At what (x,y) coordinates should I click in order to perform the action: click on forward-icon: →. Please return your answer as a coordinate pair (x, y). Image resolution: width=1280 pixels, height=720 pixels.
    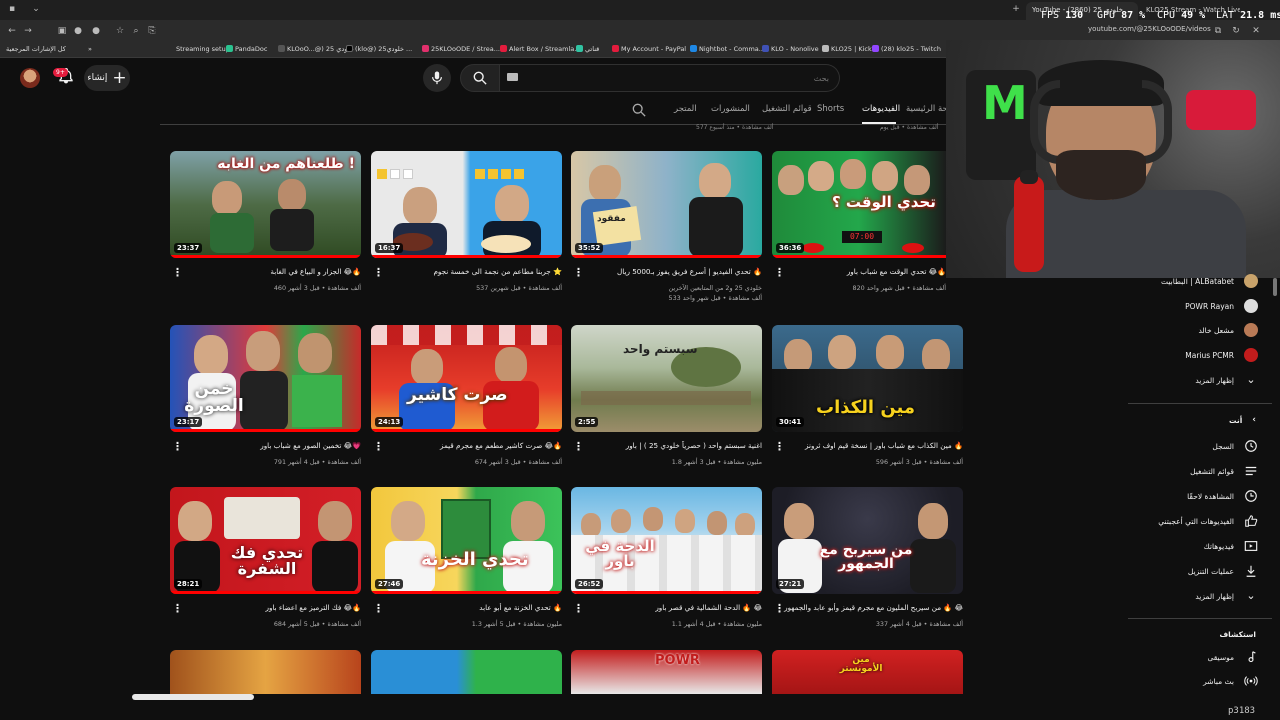
    Looking at the image, I should click on (28, 31).